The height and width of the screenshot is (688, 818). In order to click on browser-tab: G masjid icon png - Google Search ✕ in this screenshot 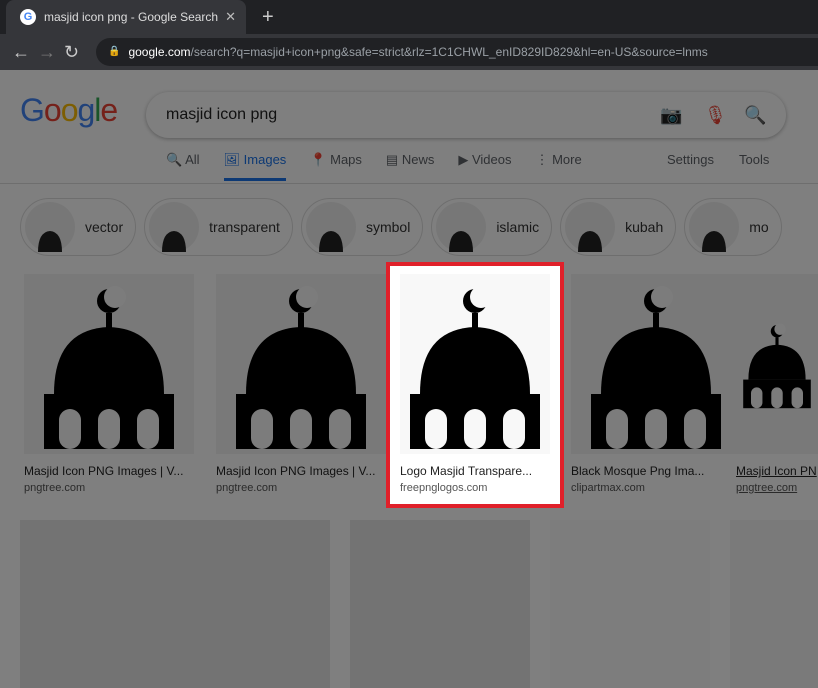, I will do `click(126, 17)`.